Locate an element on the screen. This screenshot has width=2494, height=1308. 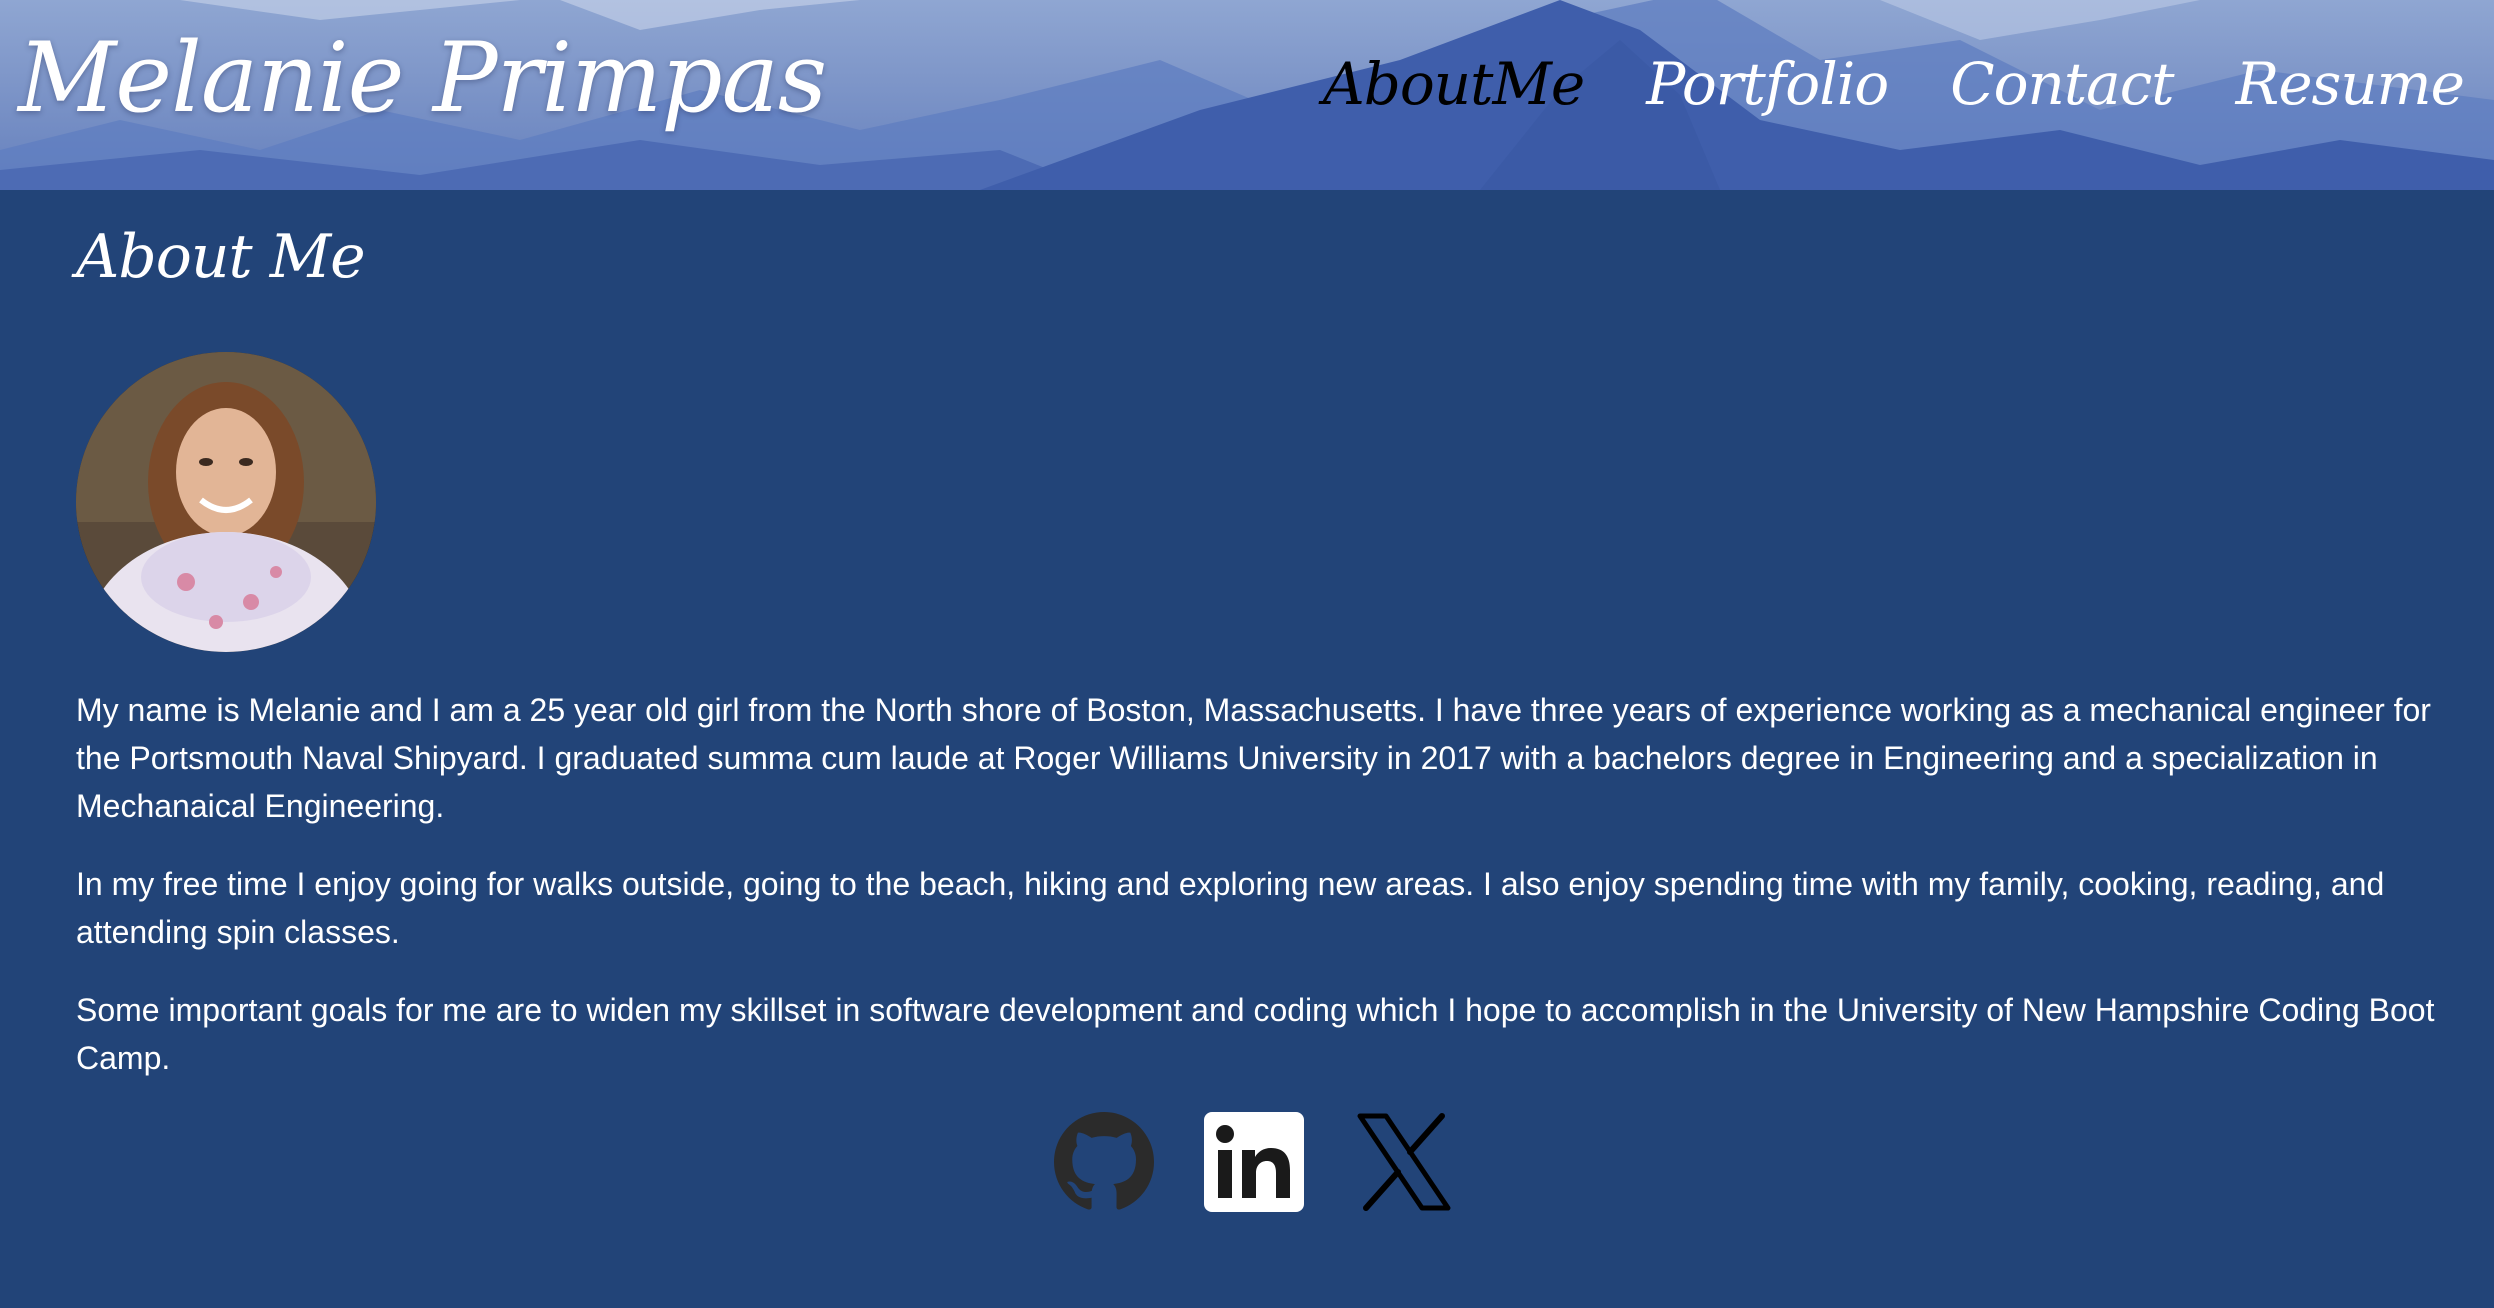
nav-link-about-me: AboutMe is located at coordinates (1454, 84).